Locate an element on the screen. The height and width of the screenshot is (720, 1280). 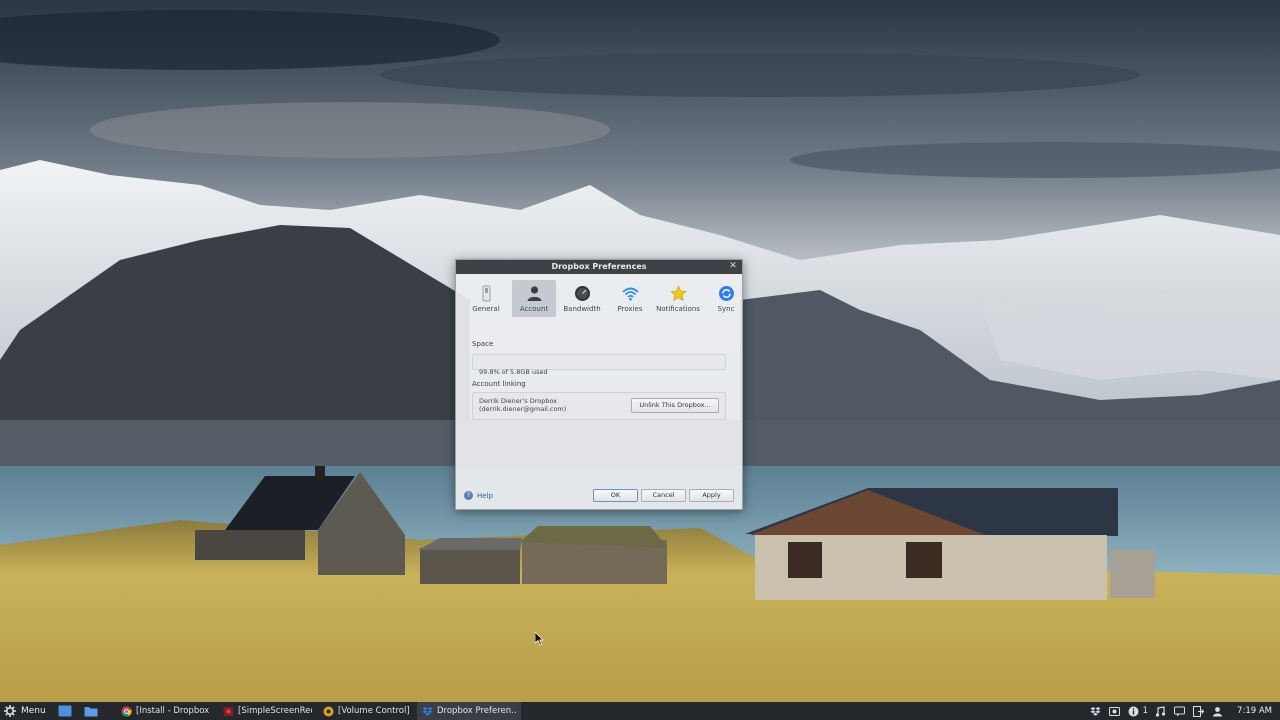
chrome-icon is located at coordinates (126, 711).